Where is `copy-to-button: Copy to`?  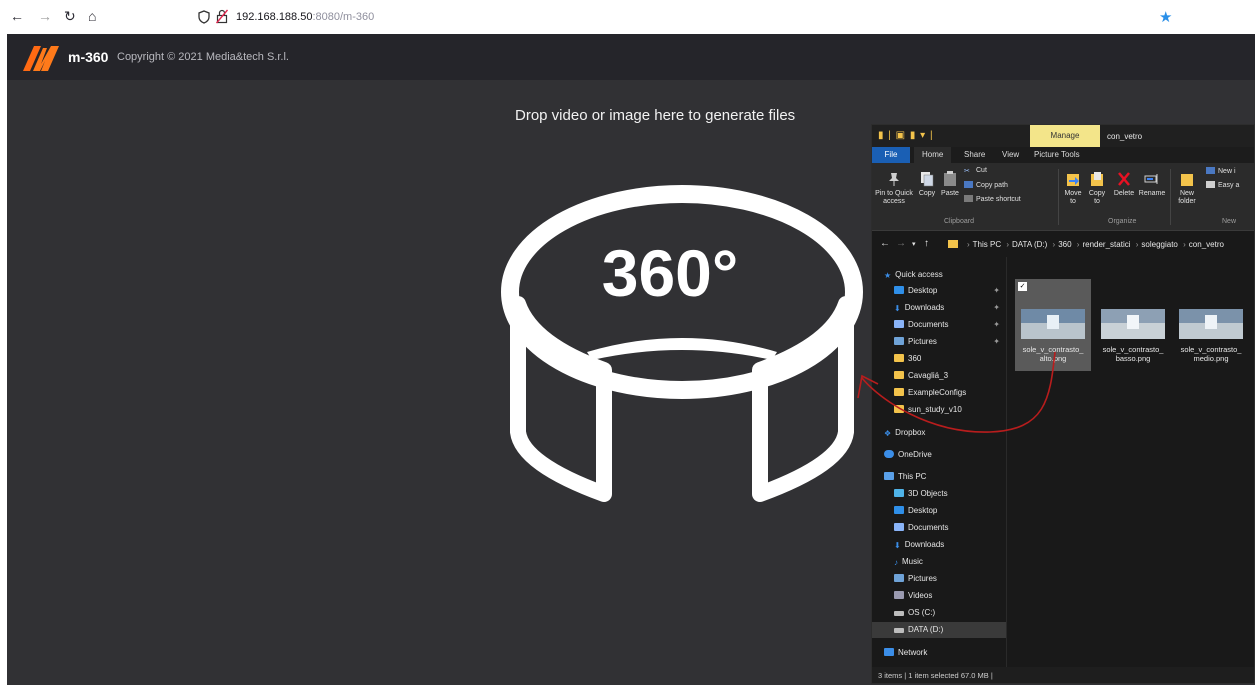
copy-to-button: Copy to is located at coordinates (1097, 188).